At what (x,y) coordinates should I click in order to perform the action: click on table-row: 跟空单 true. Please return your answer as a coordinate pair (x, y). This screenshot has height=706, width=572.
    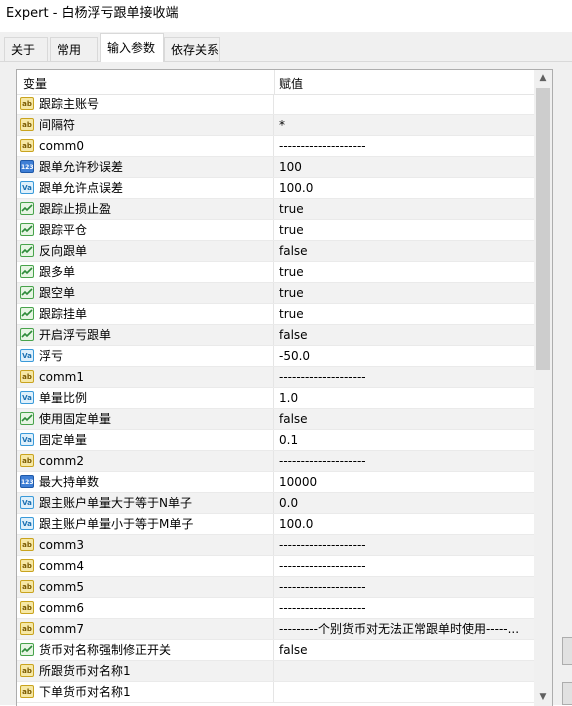
    Looking at the image, I should click on (275, 293).